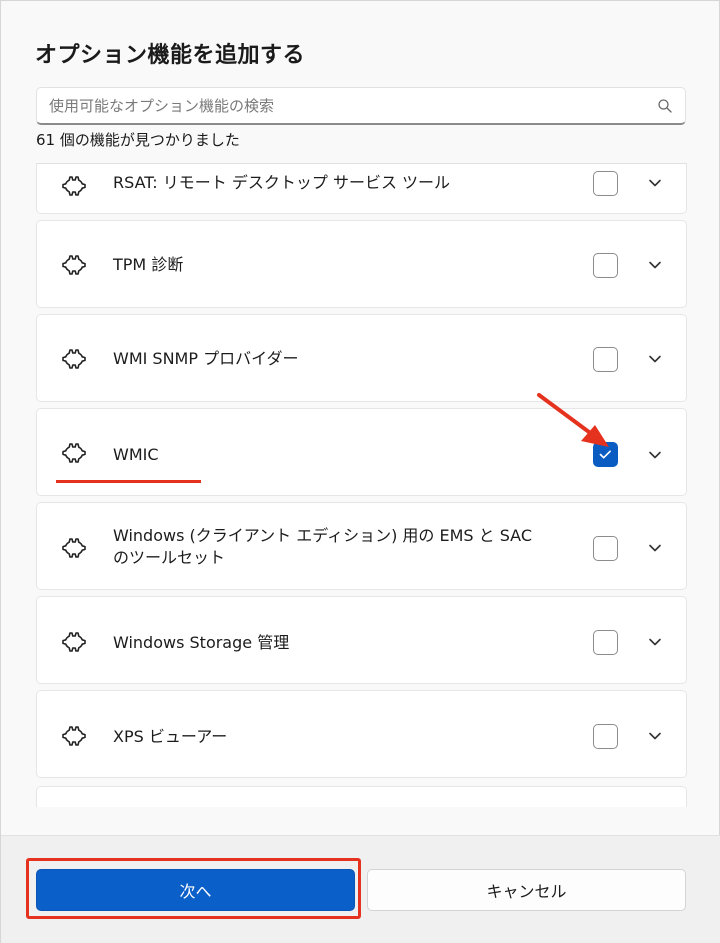 The height and width of the screenshot is (943, 720). What do you see at coordinates (193, 888) in the screenshot?
I see `annotation-highlight-box` at bounding box center [193, 888].